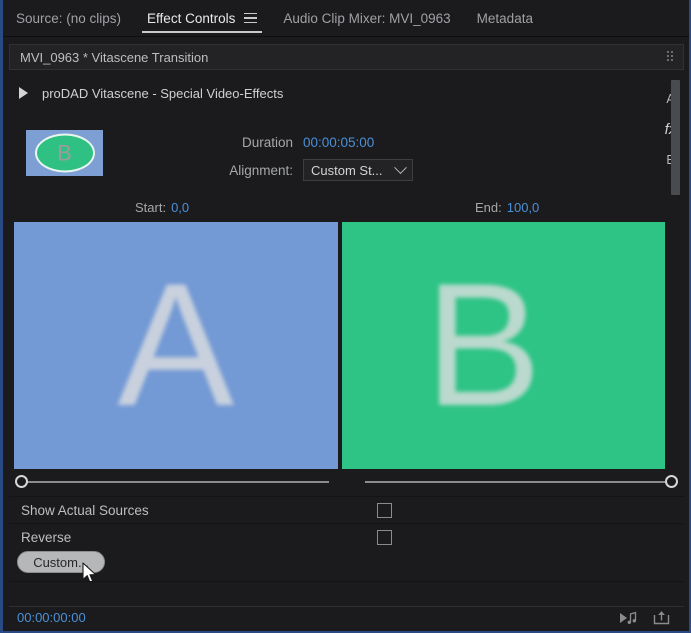 The image size is (691, 633). I want to click on export-frame-icon, so click(661, 617).